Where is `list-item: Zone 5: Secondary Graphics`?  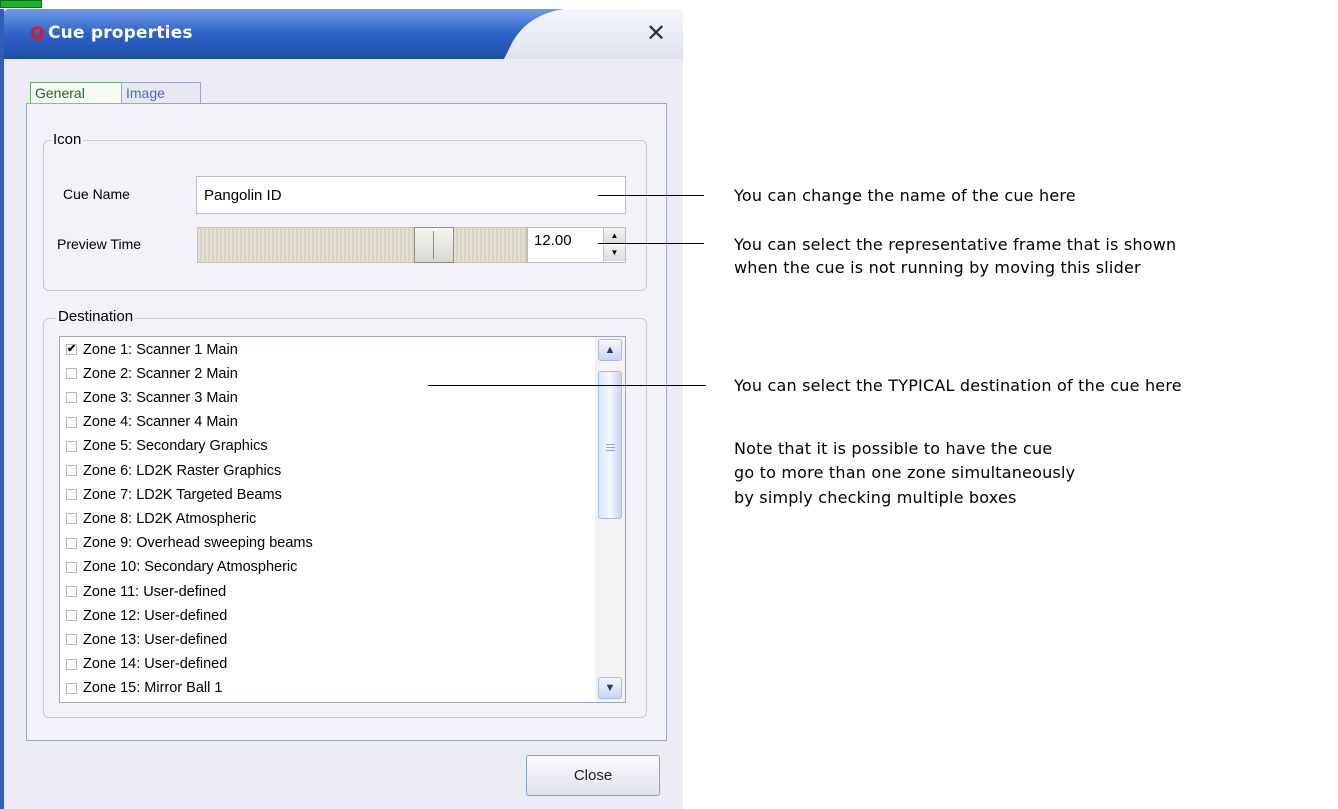
list-item: Zone 5: Secondary Graphics is located at coordinates (167, 446).